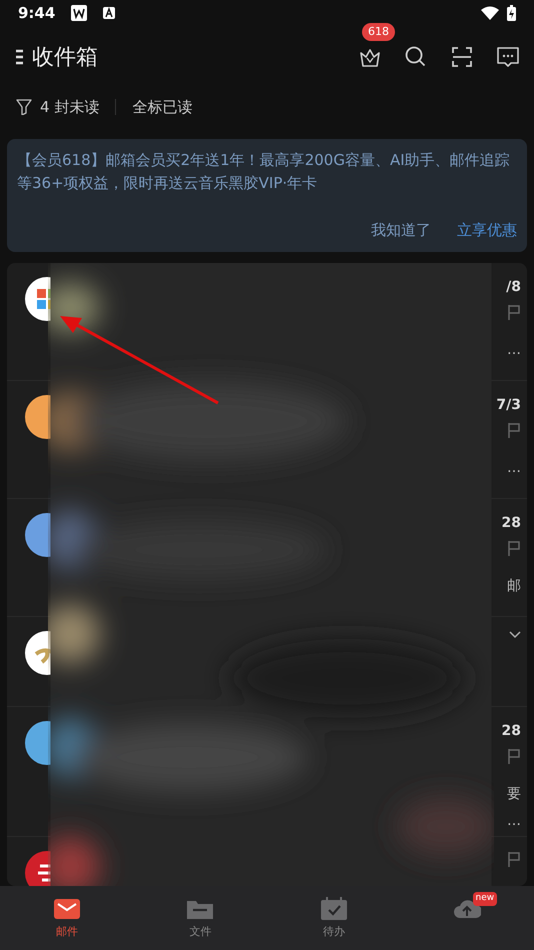  Describe the element at coordinates (514, 794) in the screenshot. I see `mail-snippet: 要` at that location.